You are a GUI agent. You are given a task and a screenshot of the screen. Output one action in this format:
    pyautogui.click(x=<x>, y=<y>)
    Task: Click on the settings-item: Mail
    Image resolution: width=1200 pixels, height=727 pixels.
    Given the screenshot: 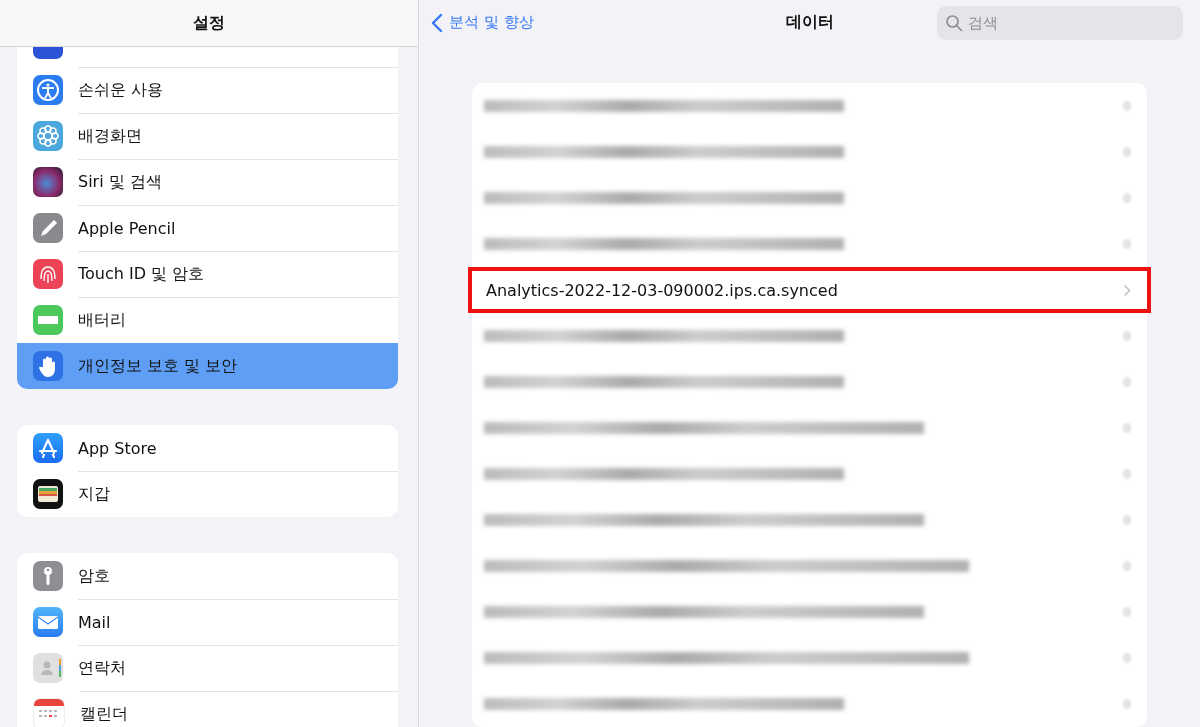 What is the action you would take?
    pyautogui.click(x=207, y=622)
    